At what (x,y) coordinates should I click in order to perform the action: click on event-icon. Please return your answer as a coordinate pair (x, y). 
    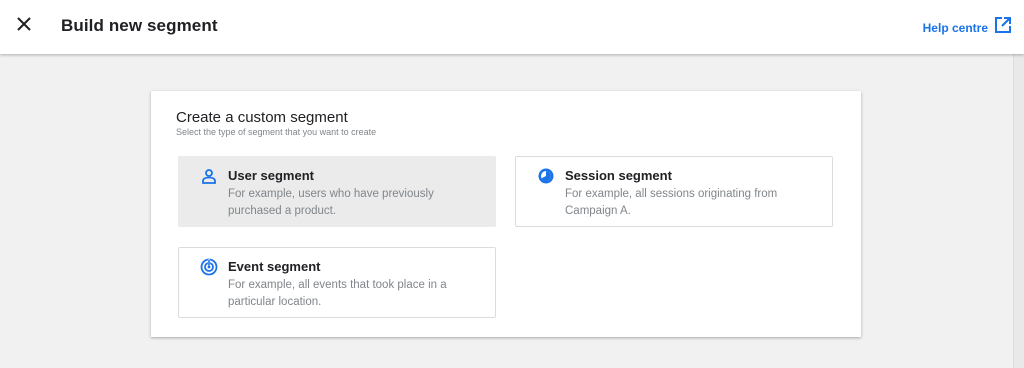
    Looking at the image, I should click on (209, 267).